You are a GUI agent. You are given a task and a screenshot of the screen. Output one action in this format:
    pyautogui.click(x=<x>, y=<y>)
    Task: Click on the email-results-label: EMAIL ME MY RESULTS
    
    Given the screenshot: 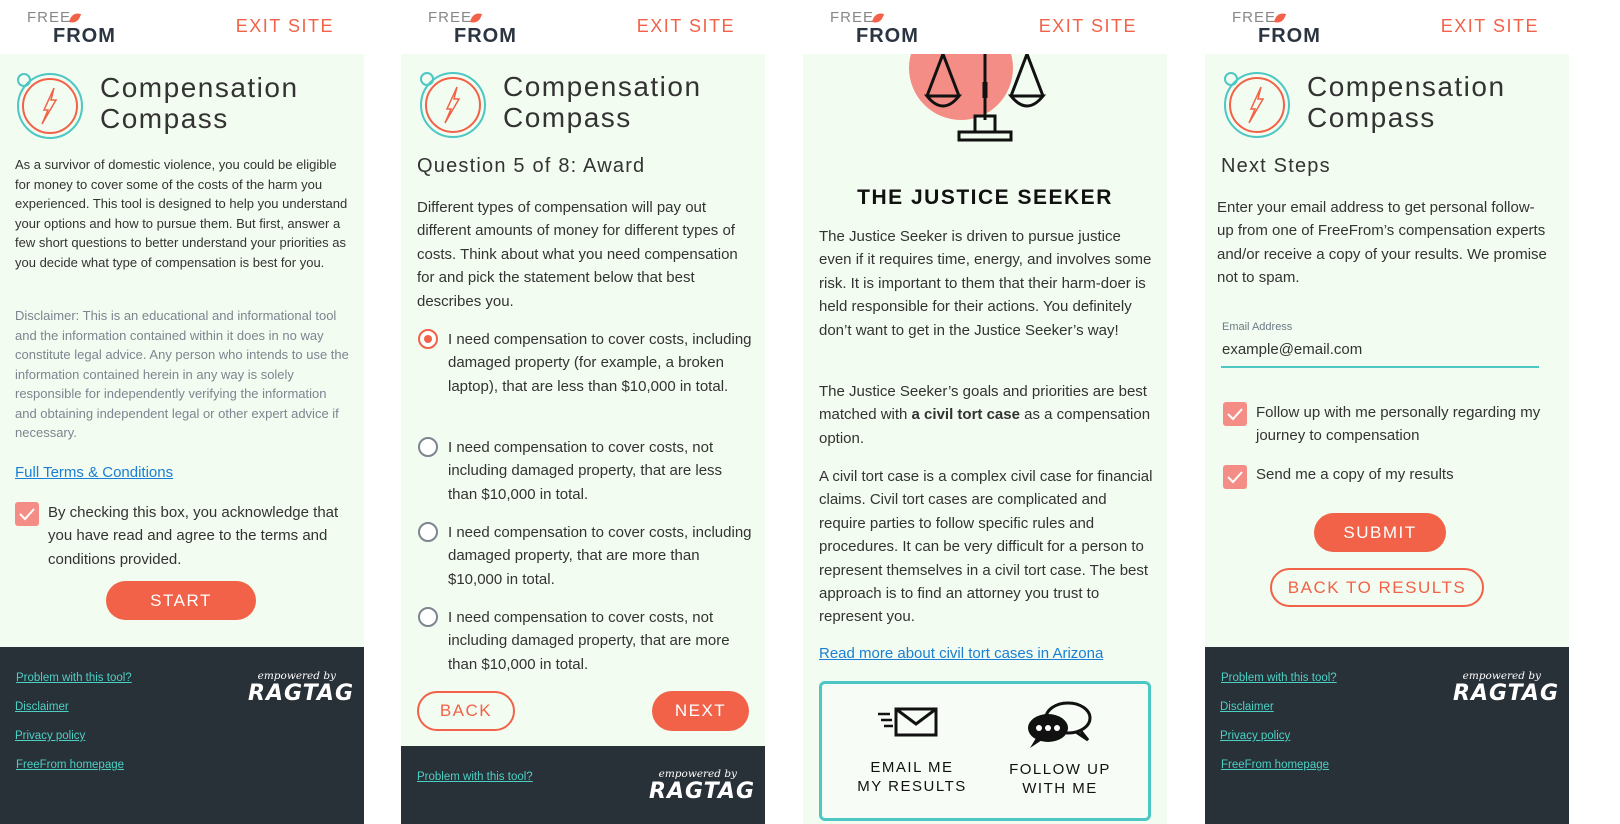 What is the action you would take?
    pyautogui.click(x=912, y=777)
    